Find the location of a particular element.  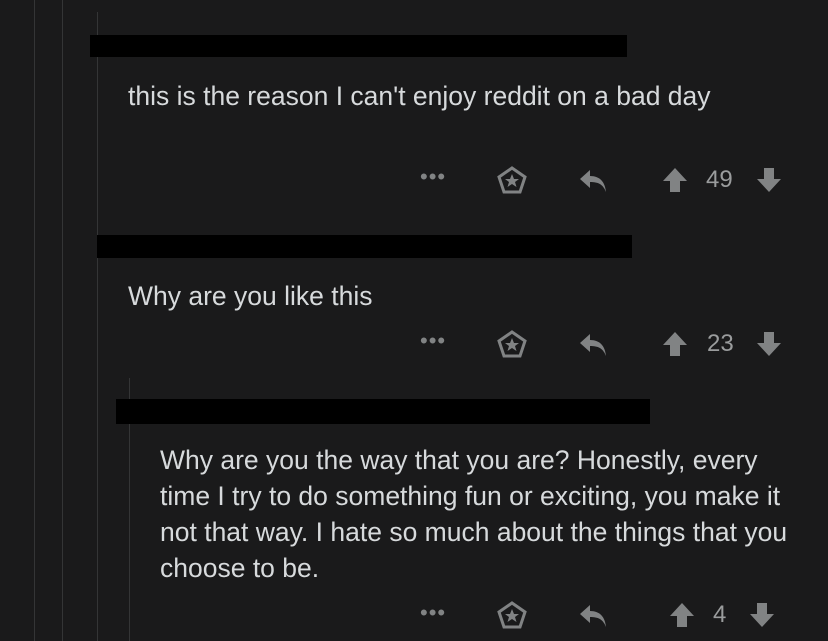

vote-score: 23 is located at coordinates (720, 343).